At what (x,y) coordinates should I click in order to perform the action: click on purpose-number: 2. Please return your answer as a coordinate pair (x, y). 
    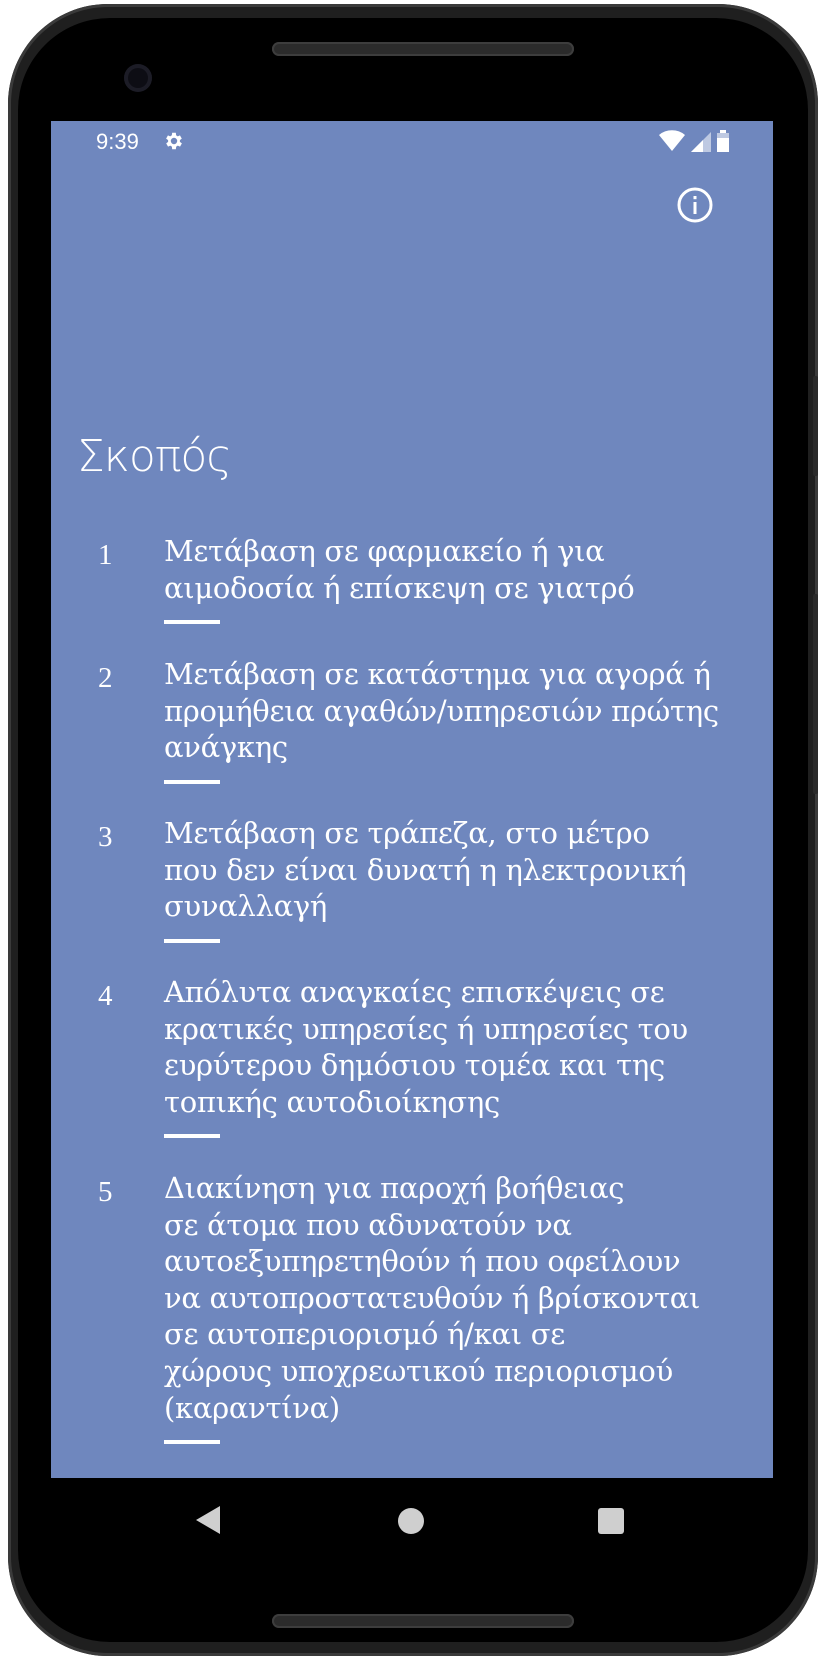
    Looking at the image, I should click on (105, 678).